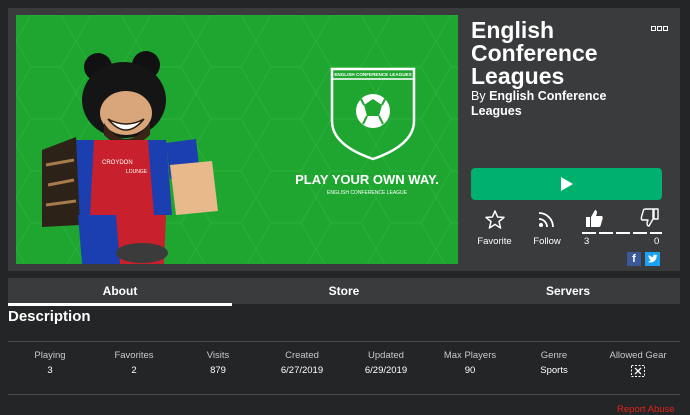 The width and height of the screenshot is (690, 415). I want to click on description-divider, so click(344, 341).